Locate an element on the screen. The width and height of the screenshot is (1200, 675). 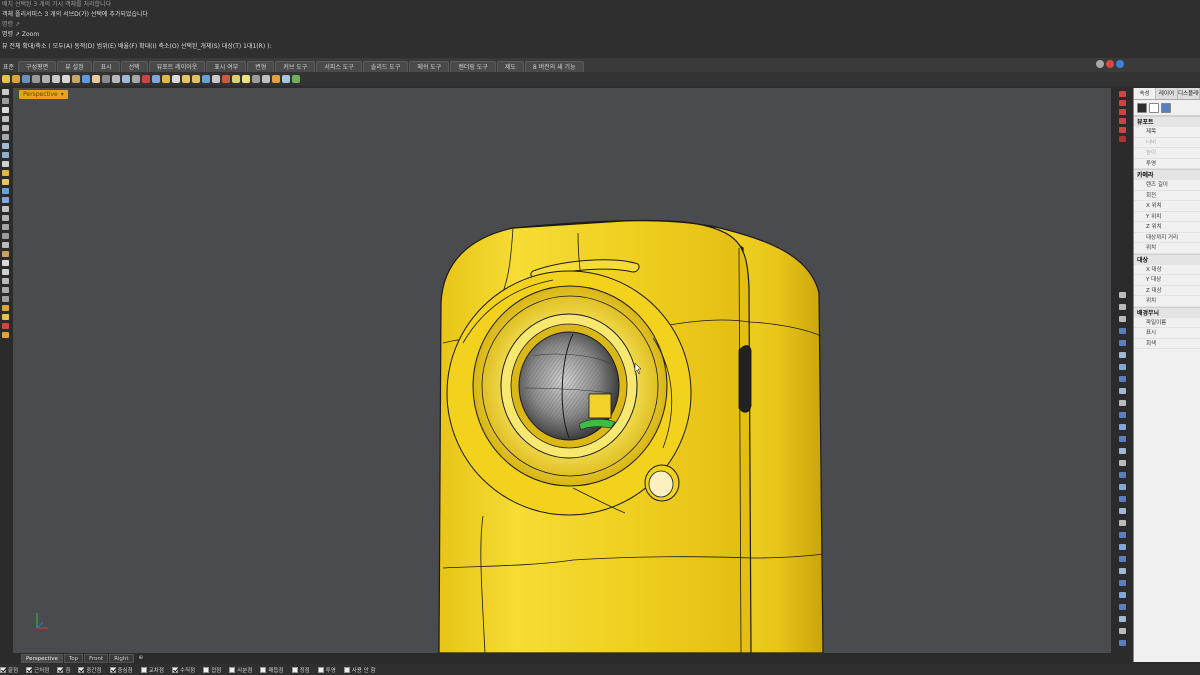
trim-icon is located at coordinates (5, 218).